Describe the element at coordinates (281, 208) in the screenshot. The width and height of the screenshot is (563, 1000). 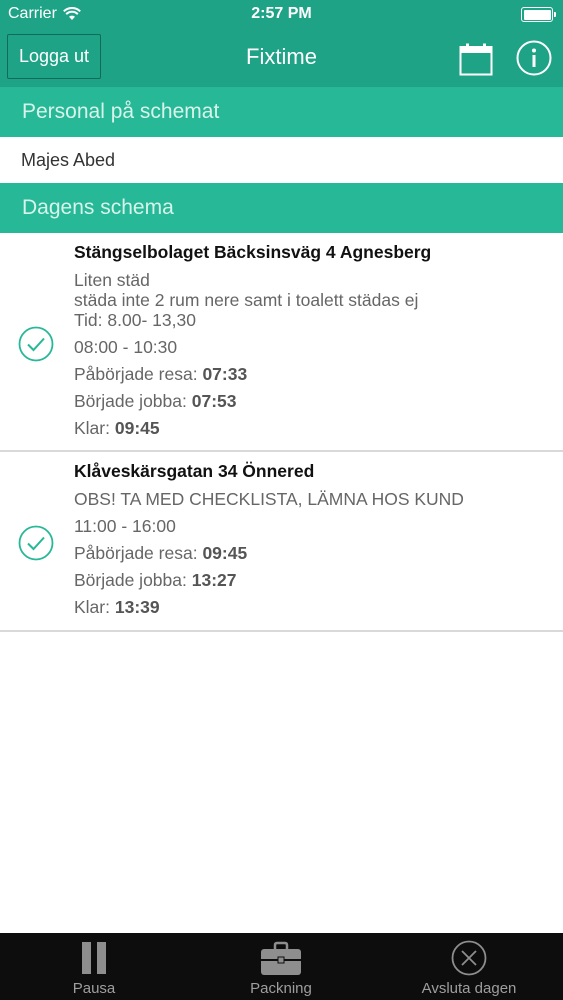
I see `schedule-section-header: Dagens schema` at that location.